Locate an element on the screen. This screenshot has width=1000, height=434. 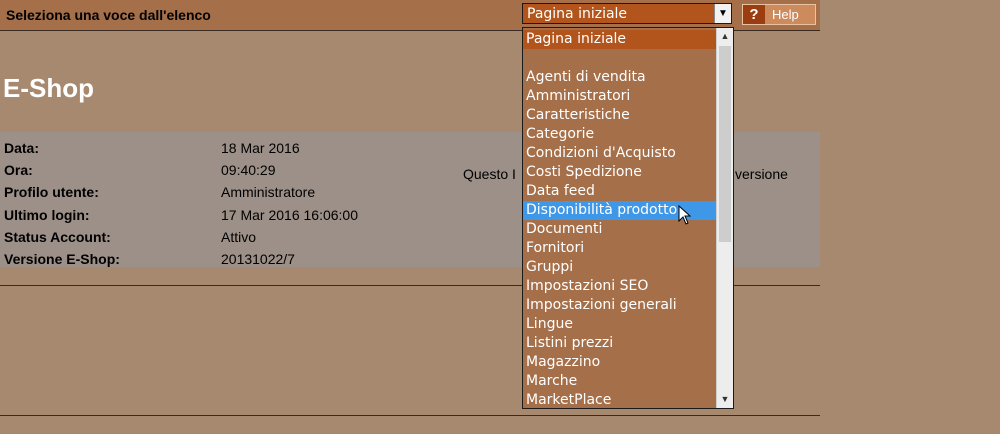
dropdown-option: Listini prezzi is located at coordinates (619, 343).